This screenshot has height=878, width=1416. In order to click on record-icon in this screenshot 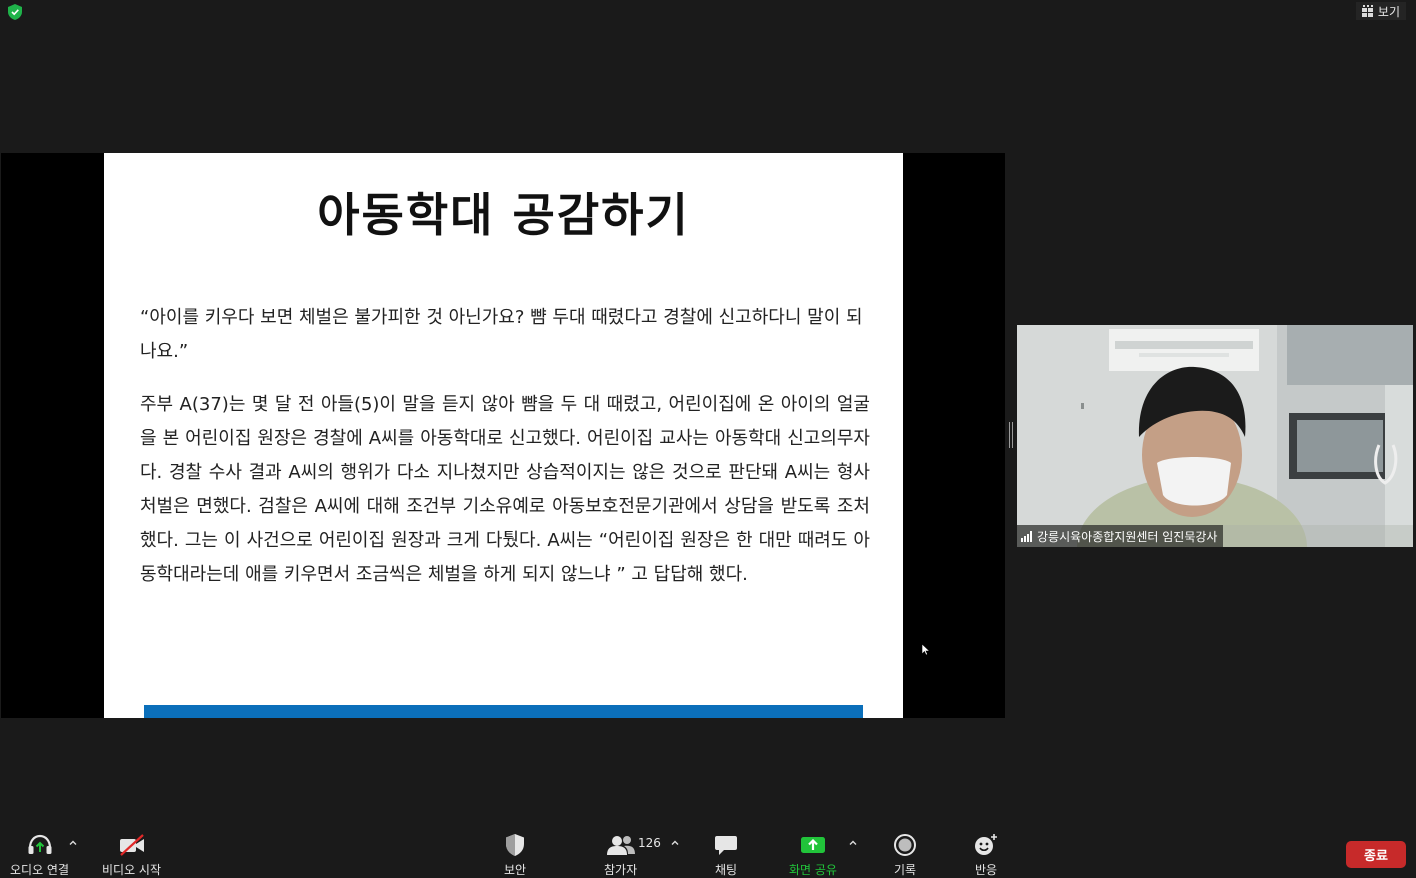, I will do `click(905, 845)`.